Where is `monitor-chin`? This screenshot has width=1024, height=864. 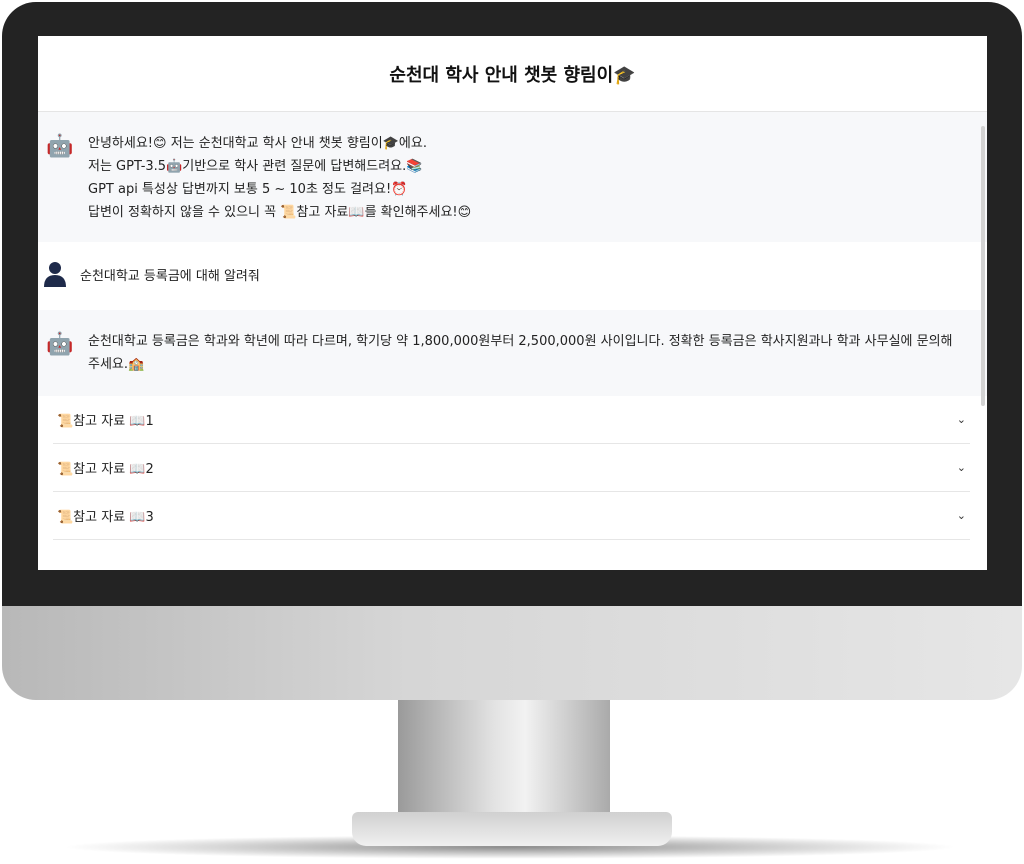 monitor-chin is located at coordinates (512, 653).